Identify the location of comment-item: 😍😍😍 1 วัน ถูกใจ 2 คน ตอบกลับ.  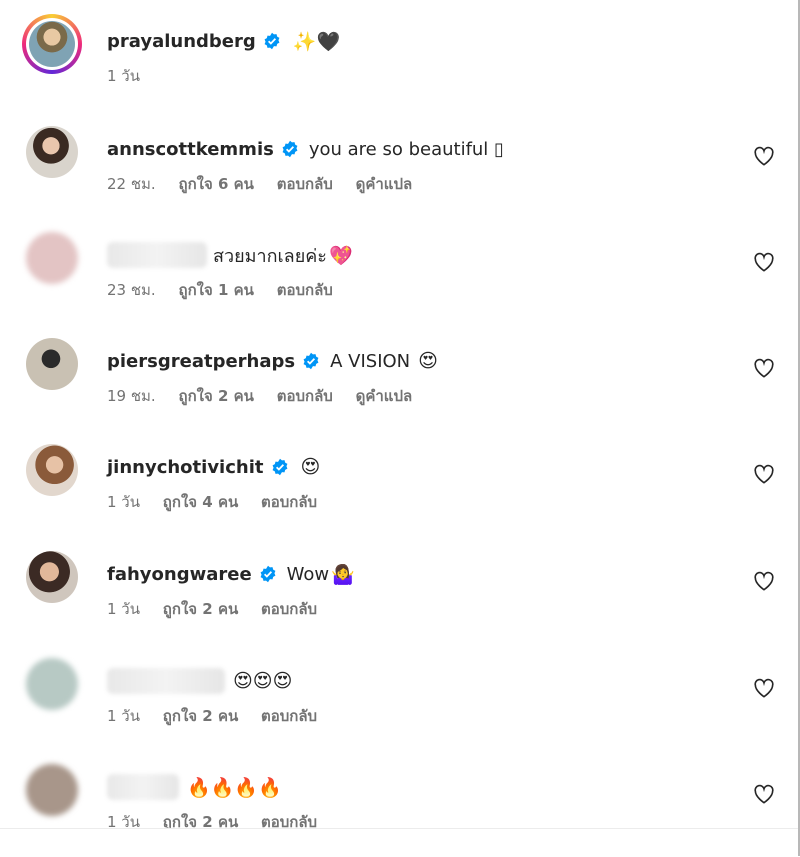
(399, 708).